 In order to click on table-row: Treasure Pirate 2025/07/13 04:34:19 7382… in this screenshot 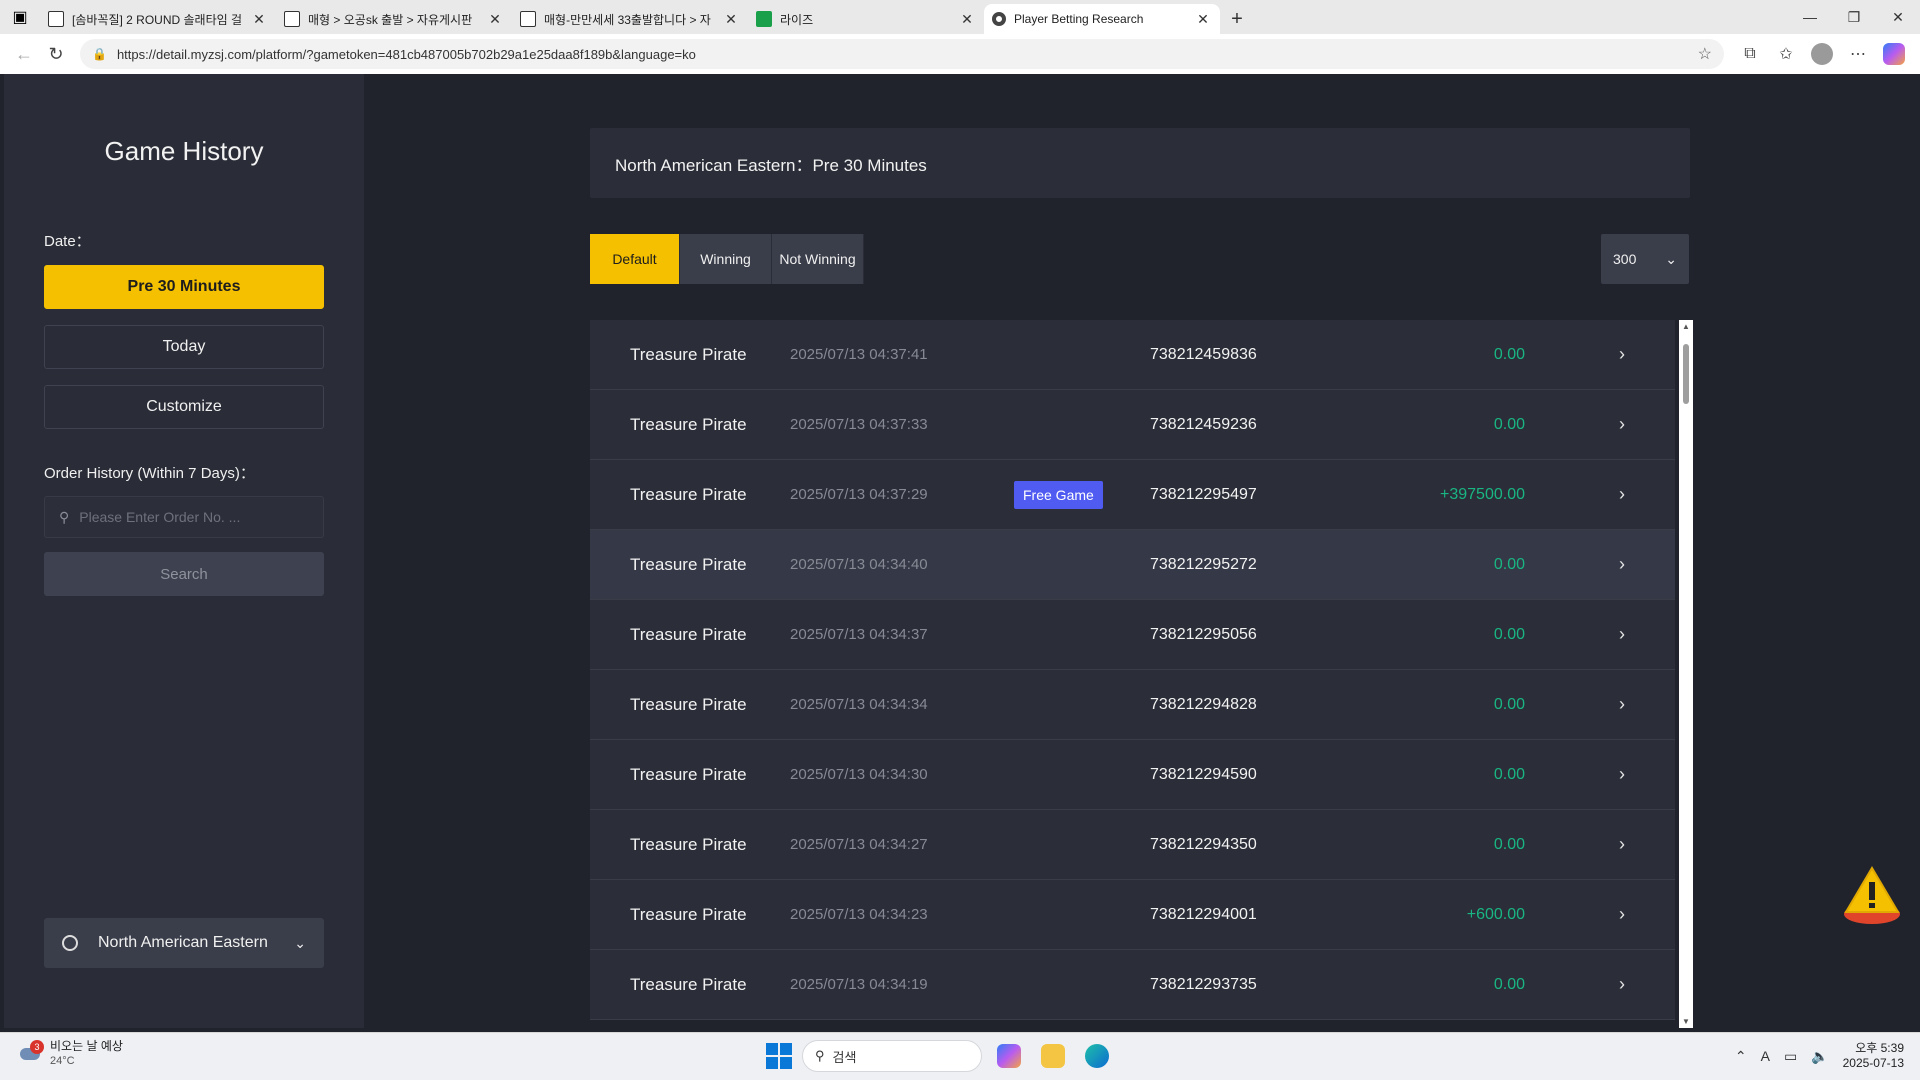, I will do `click(1132, 985)`.